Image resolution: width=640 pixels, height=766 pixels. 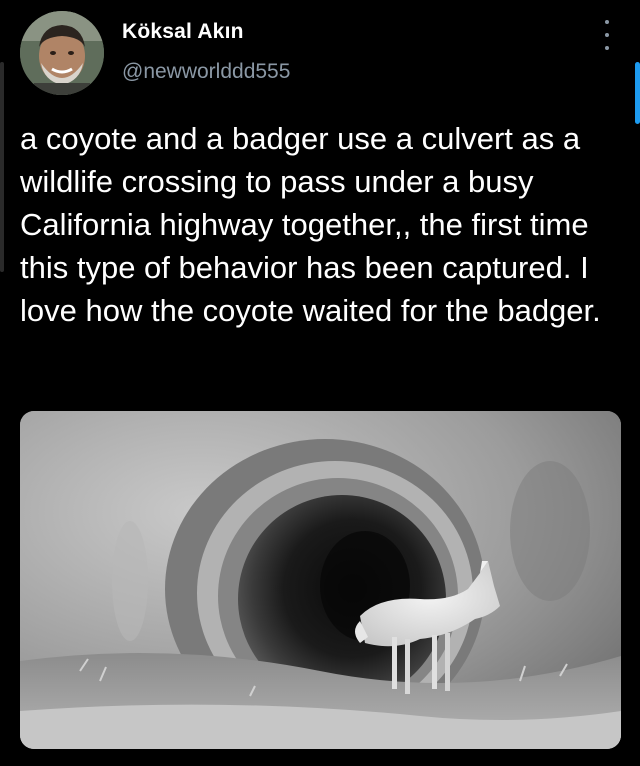 What do you see at coordinates (2, 167) in the screenshot?
I see `left-edge-bar` at bounding box center [2, 167].